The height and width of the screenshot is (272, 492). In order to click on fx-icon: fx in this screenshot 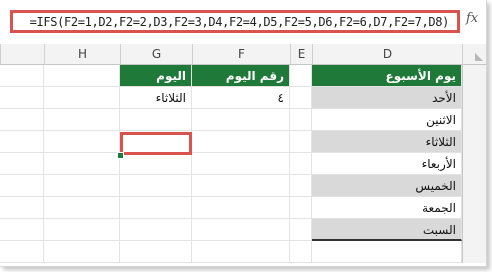, I will do `click(475, 20)`.